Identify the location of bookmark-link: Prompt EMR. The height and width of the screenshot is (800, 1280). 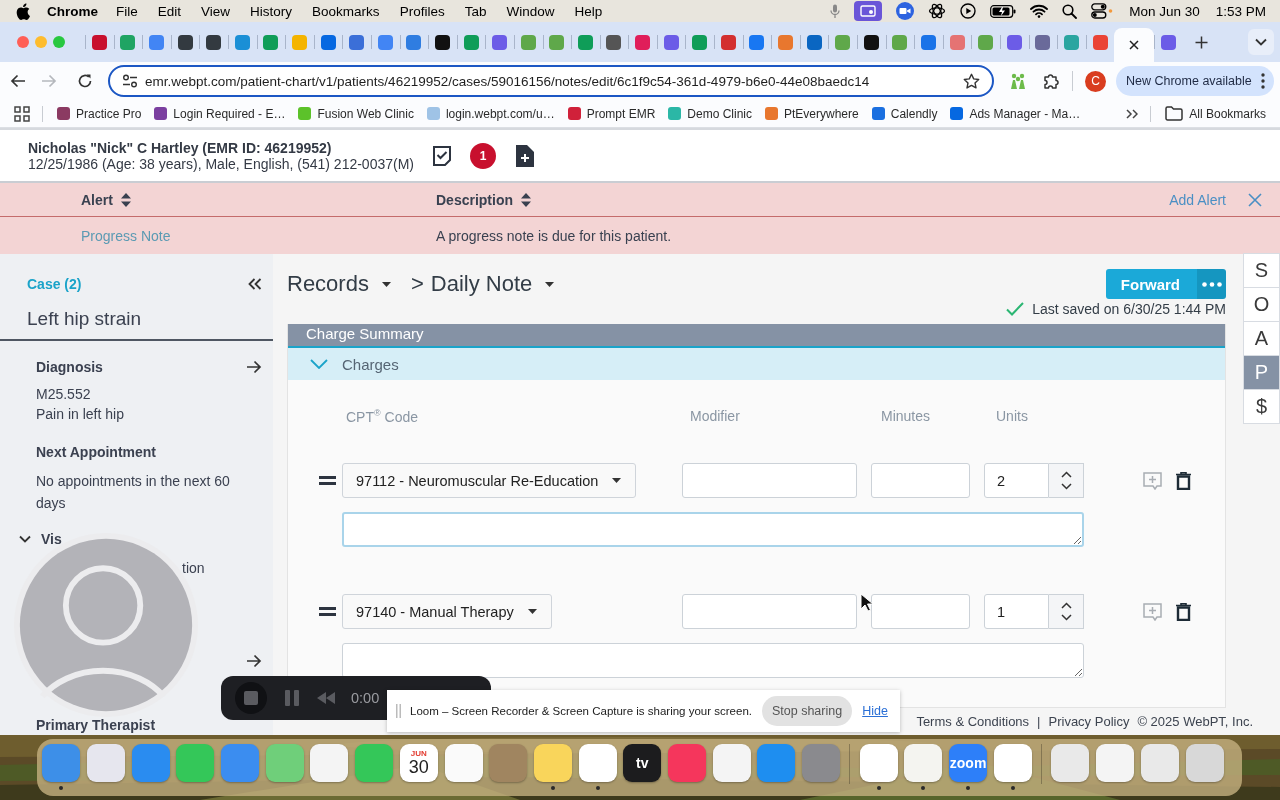
(621, 113).